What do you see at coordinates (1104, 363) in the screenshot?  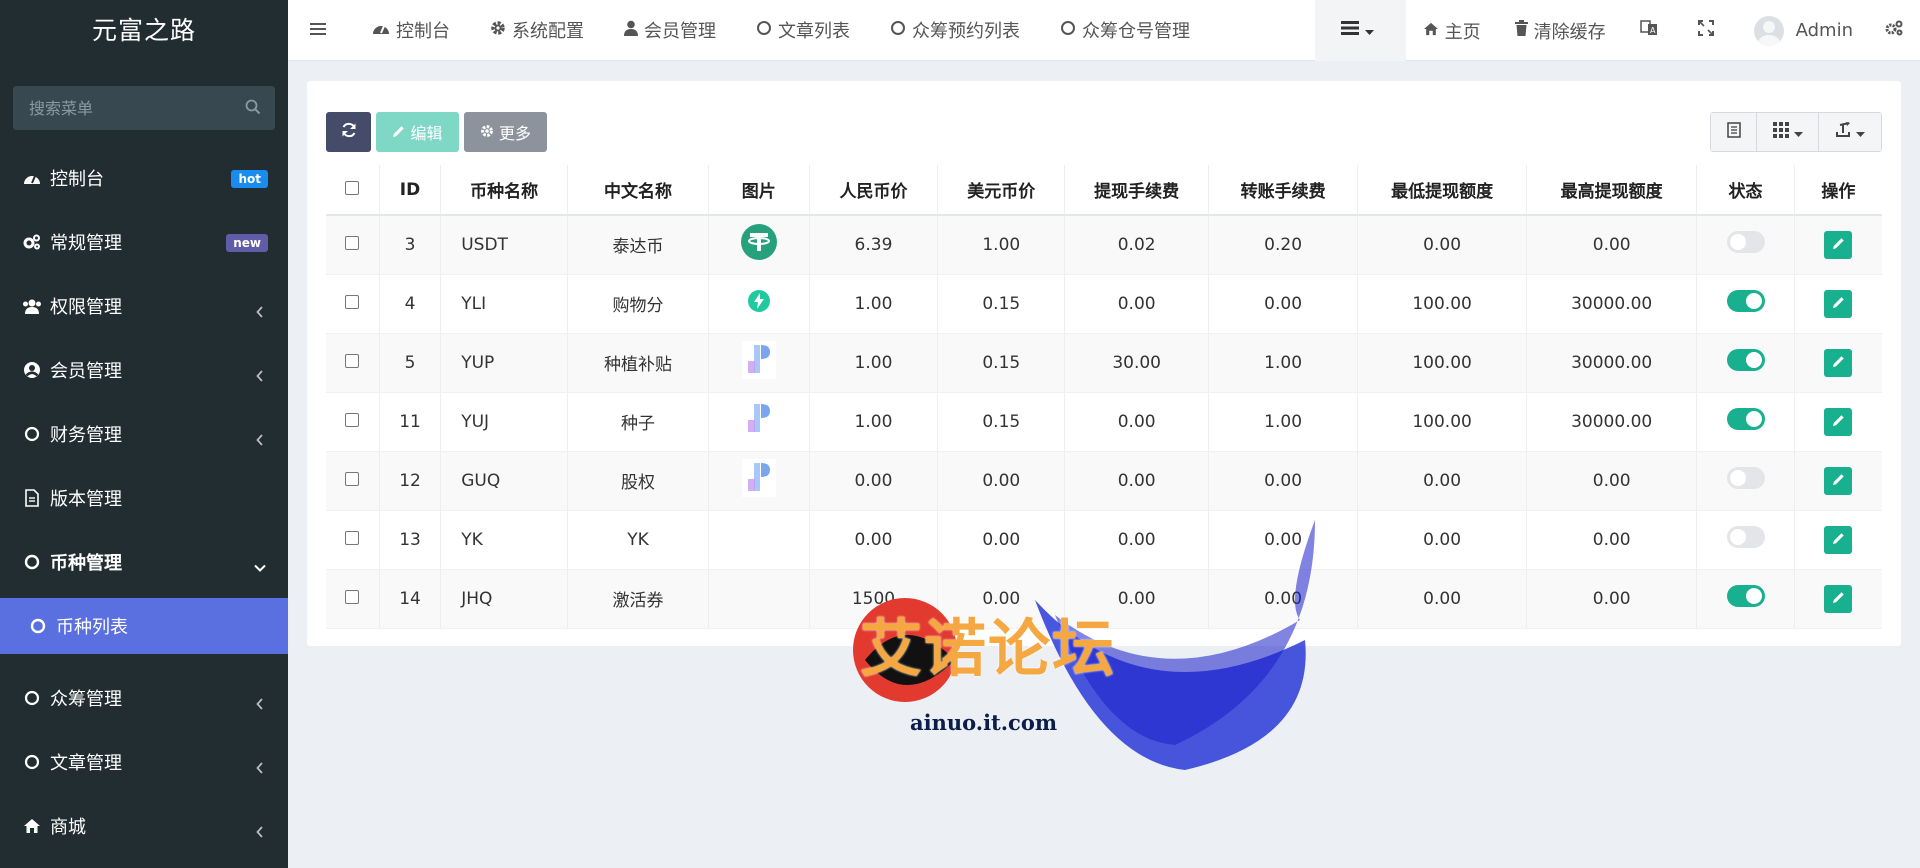 I see `table-row: 5 YUP 种植补贴 1.00 0.15 30.00 1.00 100.00 30000.00` at bounding box center [1104, 363].